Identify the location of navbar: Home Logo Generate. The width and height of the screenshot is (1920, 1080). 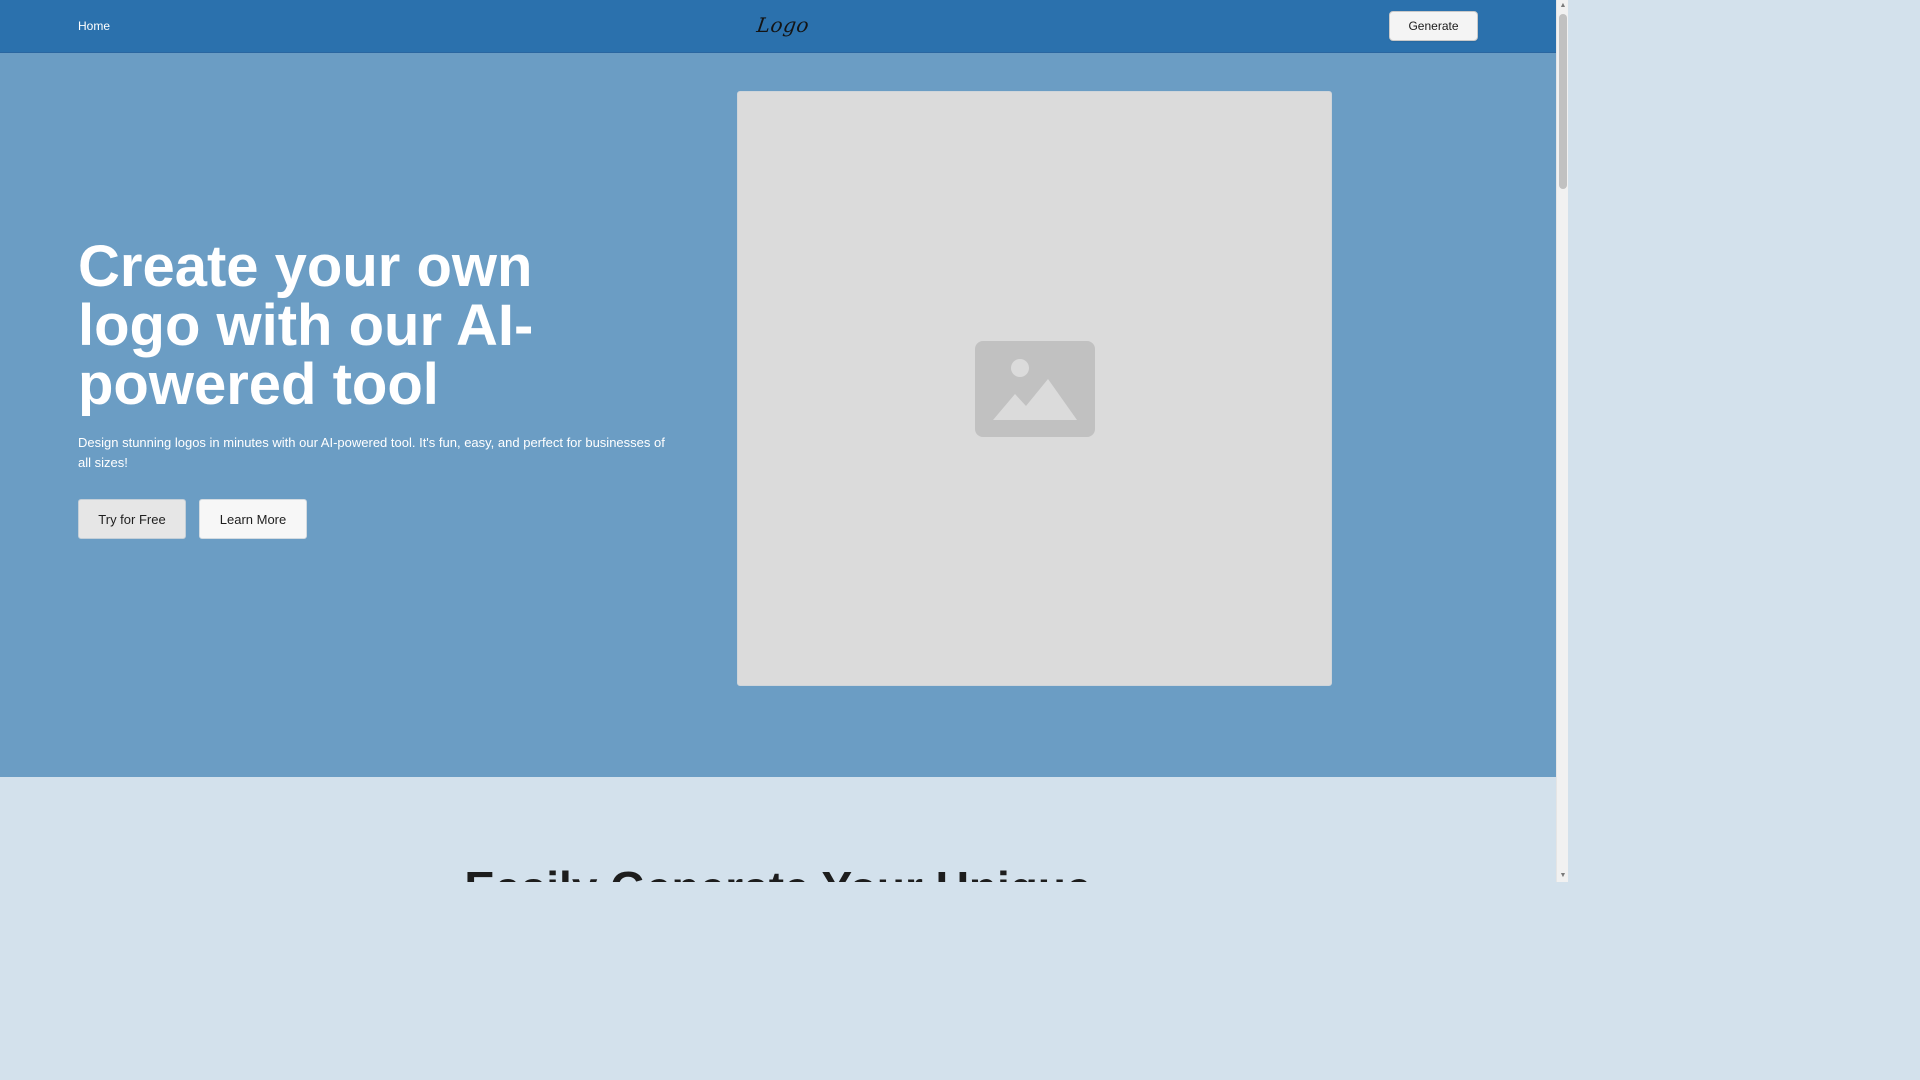
(778, 26).